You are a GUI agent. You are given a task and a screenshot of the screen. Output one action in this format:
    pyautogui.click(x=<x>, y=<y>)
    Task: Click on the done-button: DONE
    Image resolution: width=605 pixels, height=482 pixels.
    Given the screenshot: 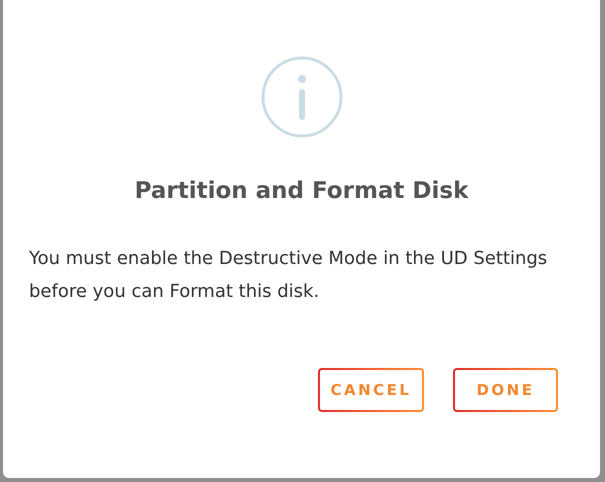 What is the action you would take?
    pyautogui.click(x=505, y=390)
    